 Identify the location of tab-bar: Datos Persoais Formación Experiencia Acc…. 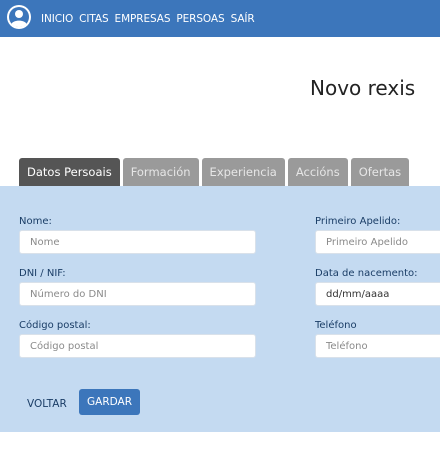
(214, 172).